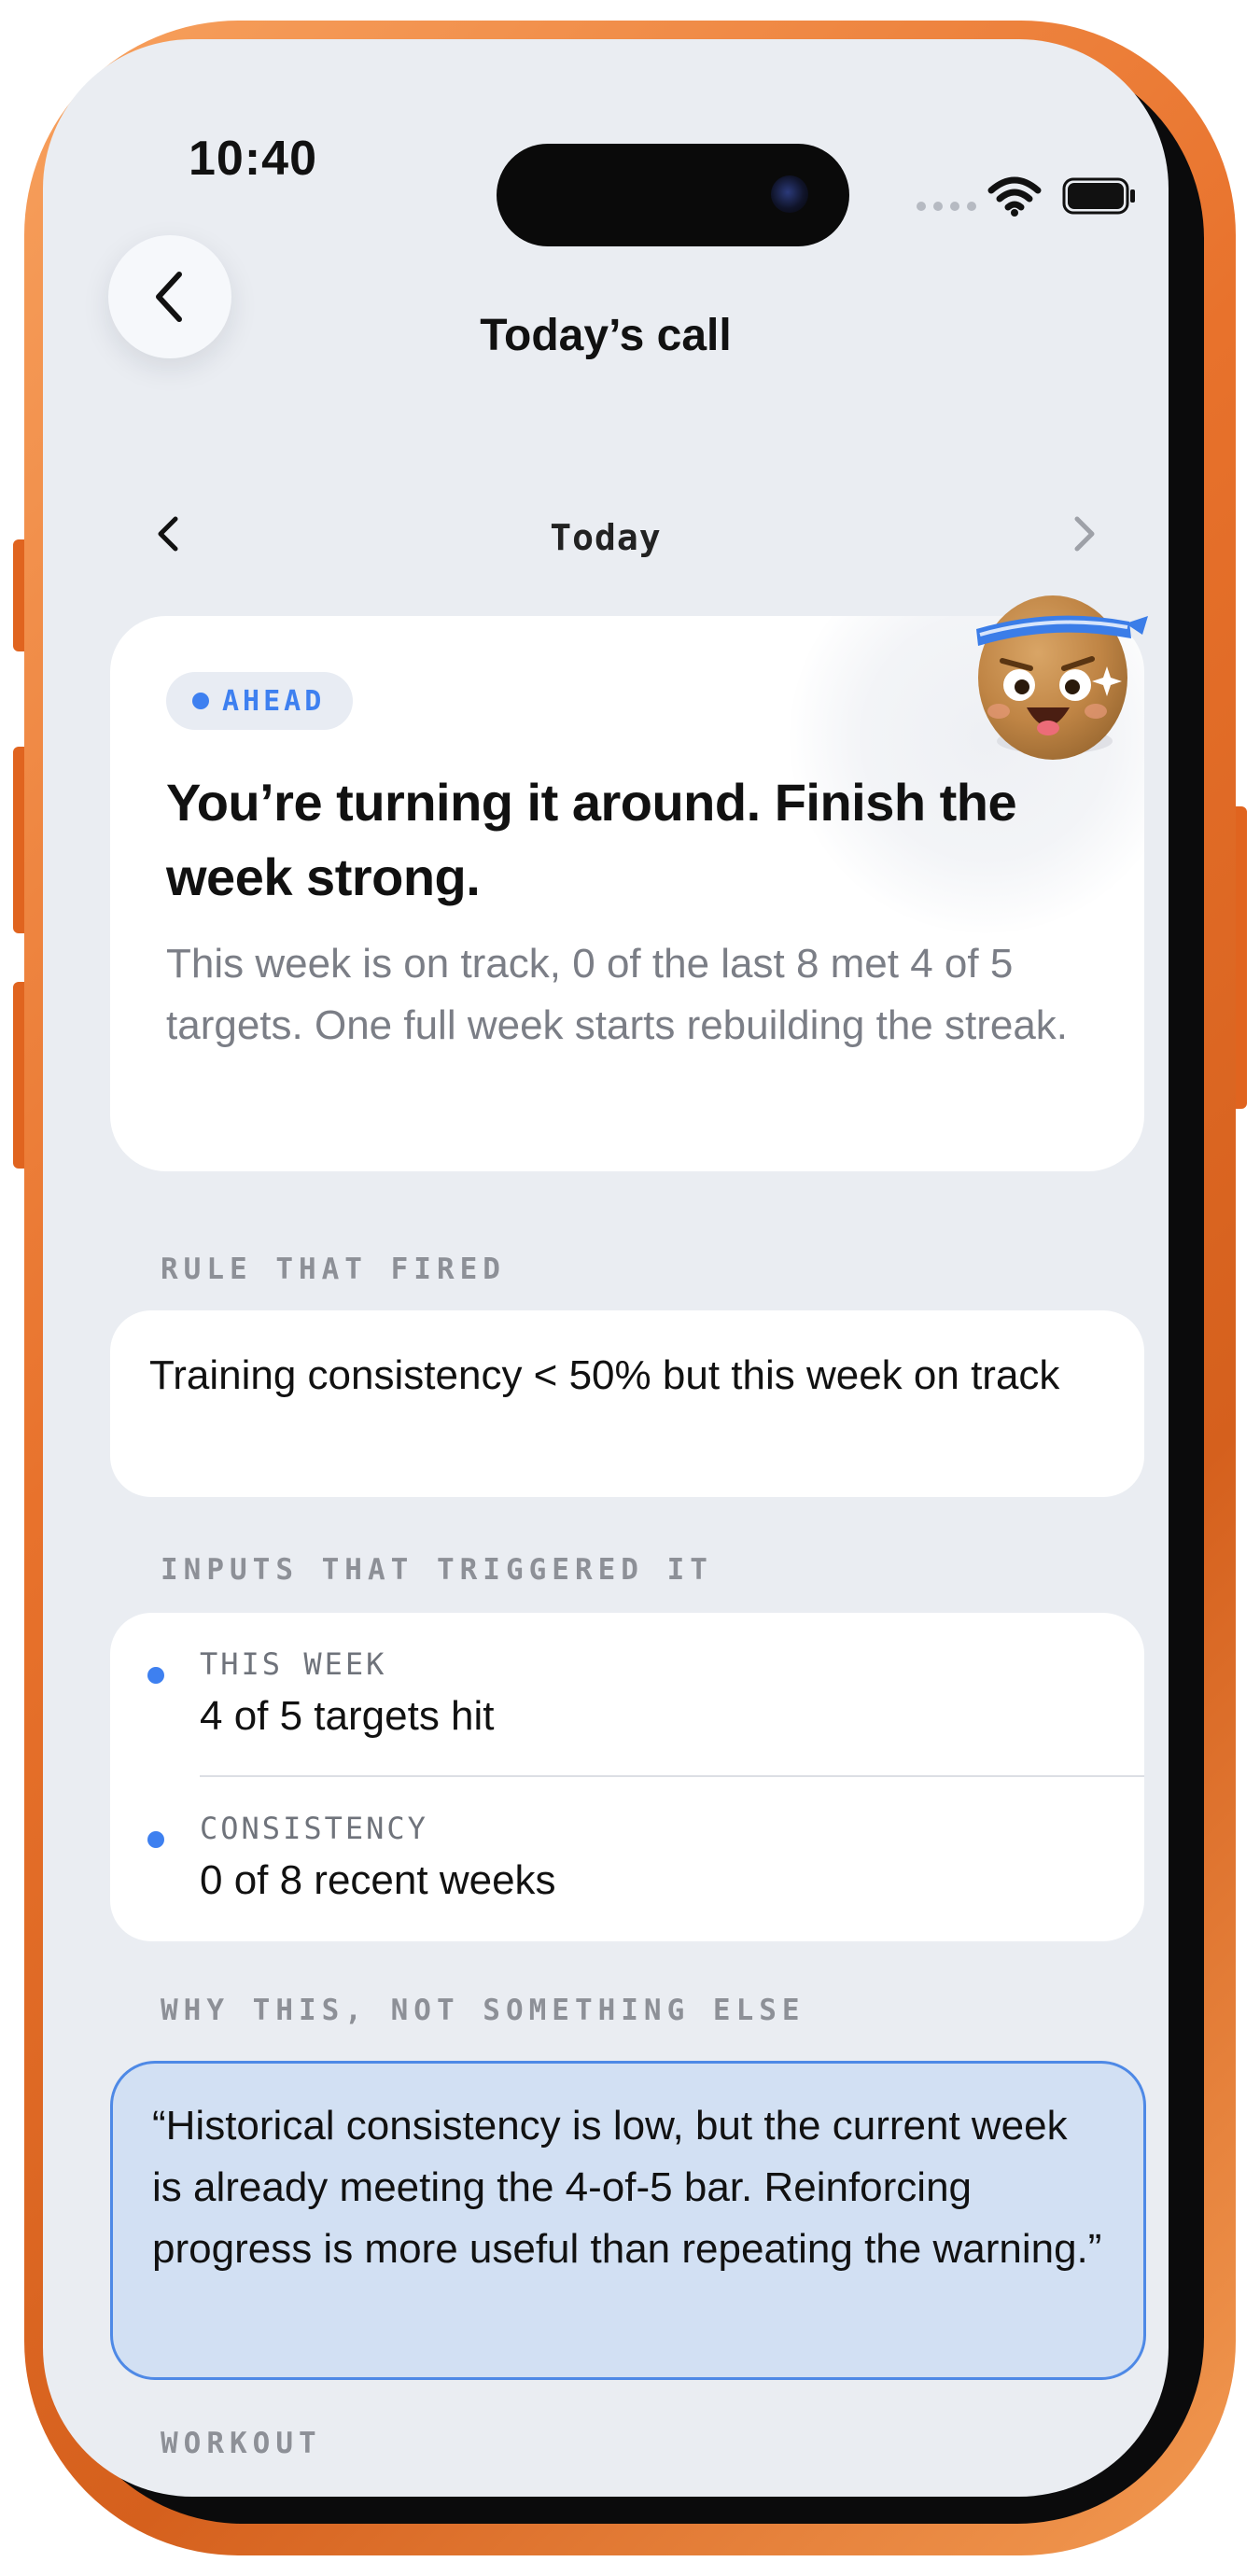  Describe the element at coordinates (789, 194) in the screenshot. I see `camera-icon` at that location.